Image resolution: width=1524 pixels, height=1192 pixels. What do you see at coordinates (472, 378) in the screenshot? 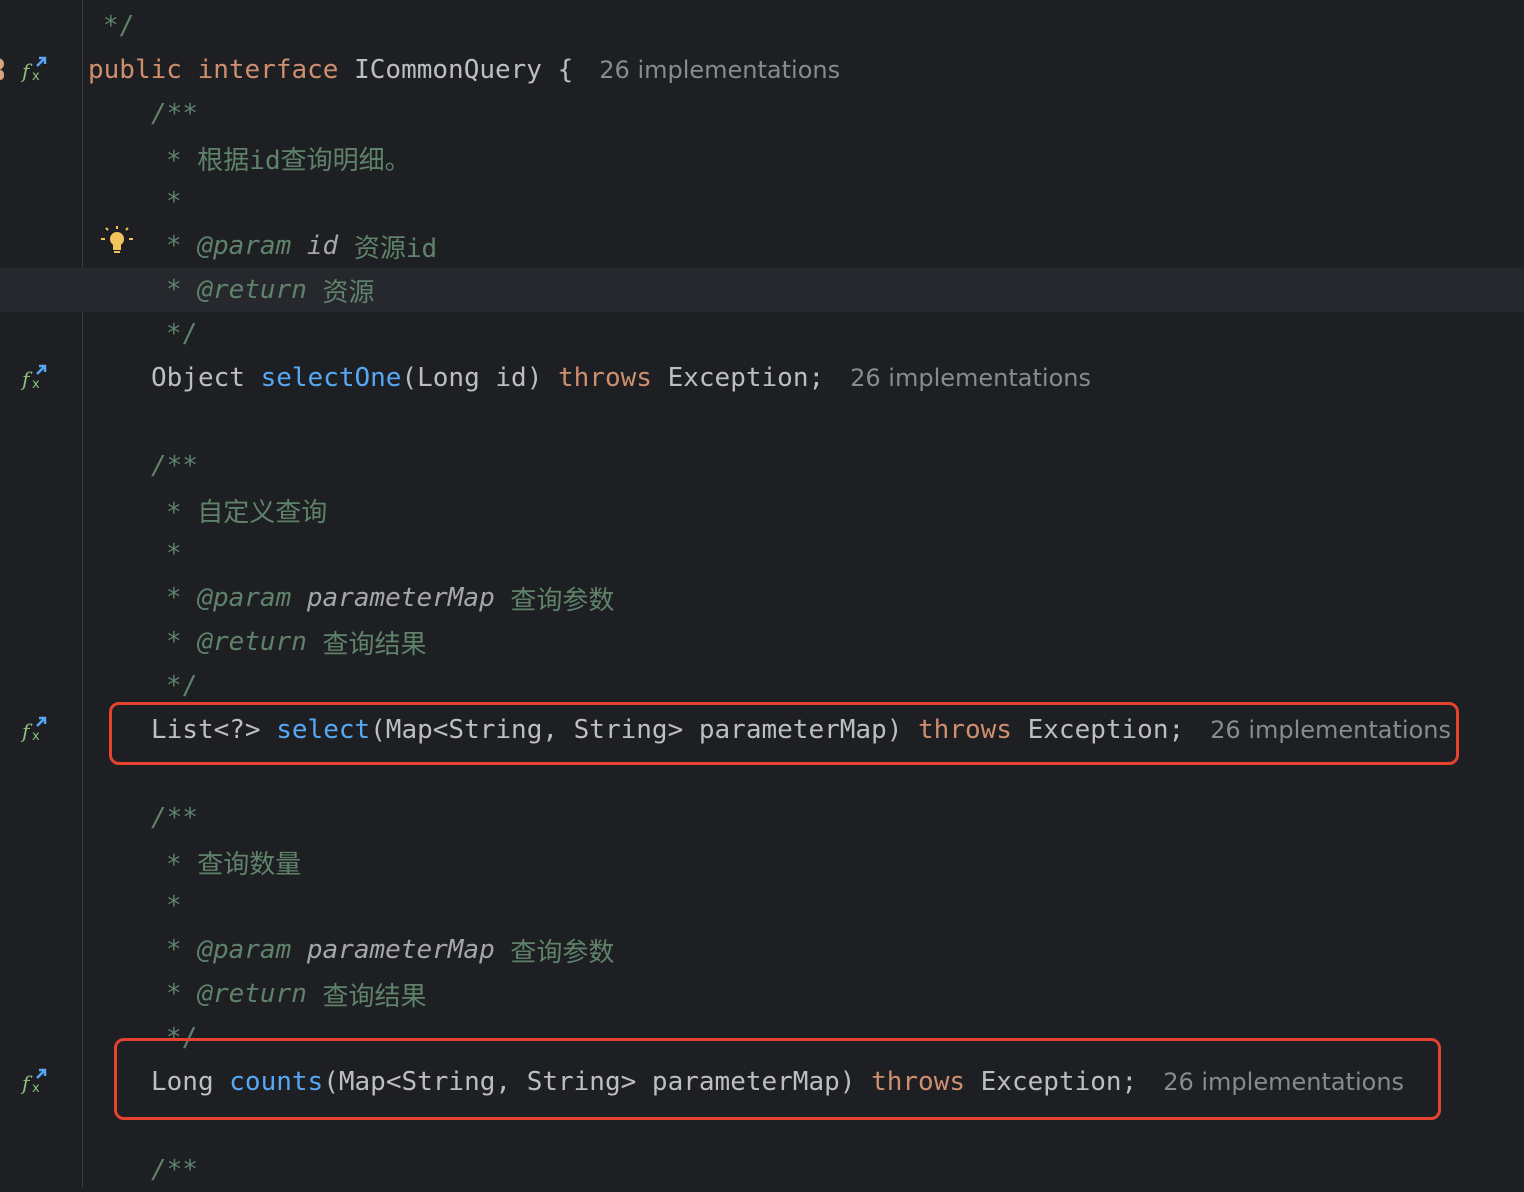
I see `method-args: (Long id)` at bounding box center [472, 378].